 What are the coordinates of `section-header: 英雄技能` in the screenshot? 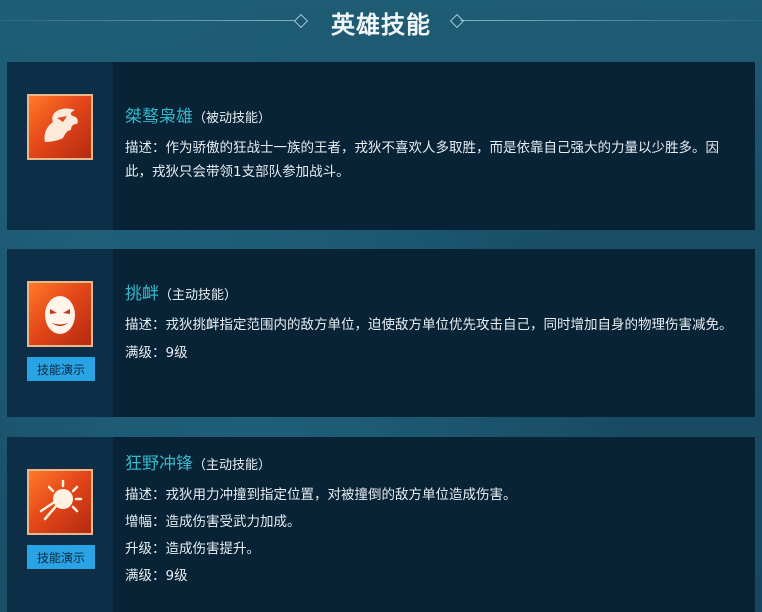 It's located at (381, 22).